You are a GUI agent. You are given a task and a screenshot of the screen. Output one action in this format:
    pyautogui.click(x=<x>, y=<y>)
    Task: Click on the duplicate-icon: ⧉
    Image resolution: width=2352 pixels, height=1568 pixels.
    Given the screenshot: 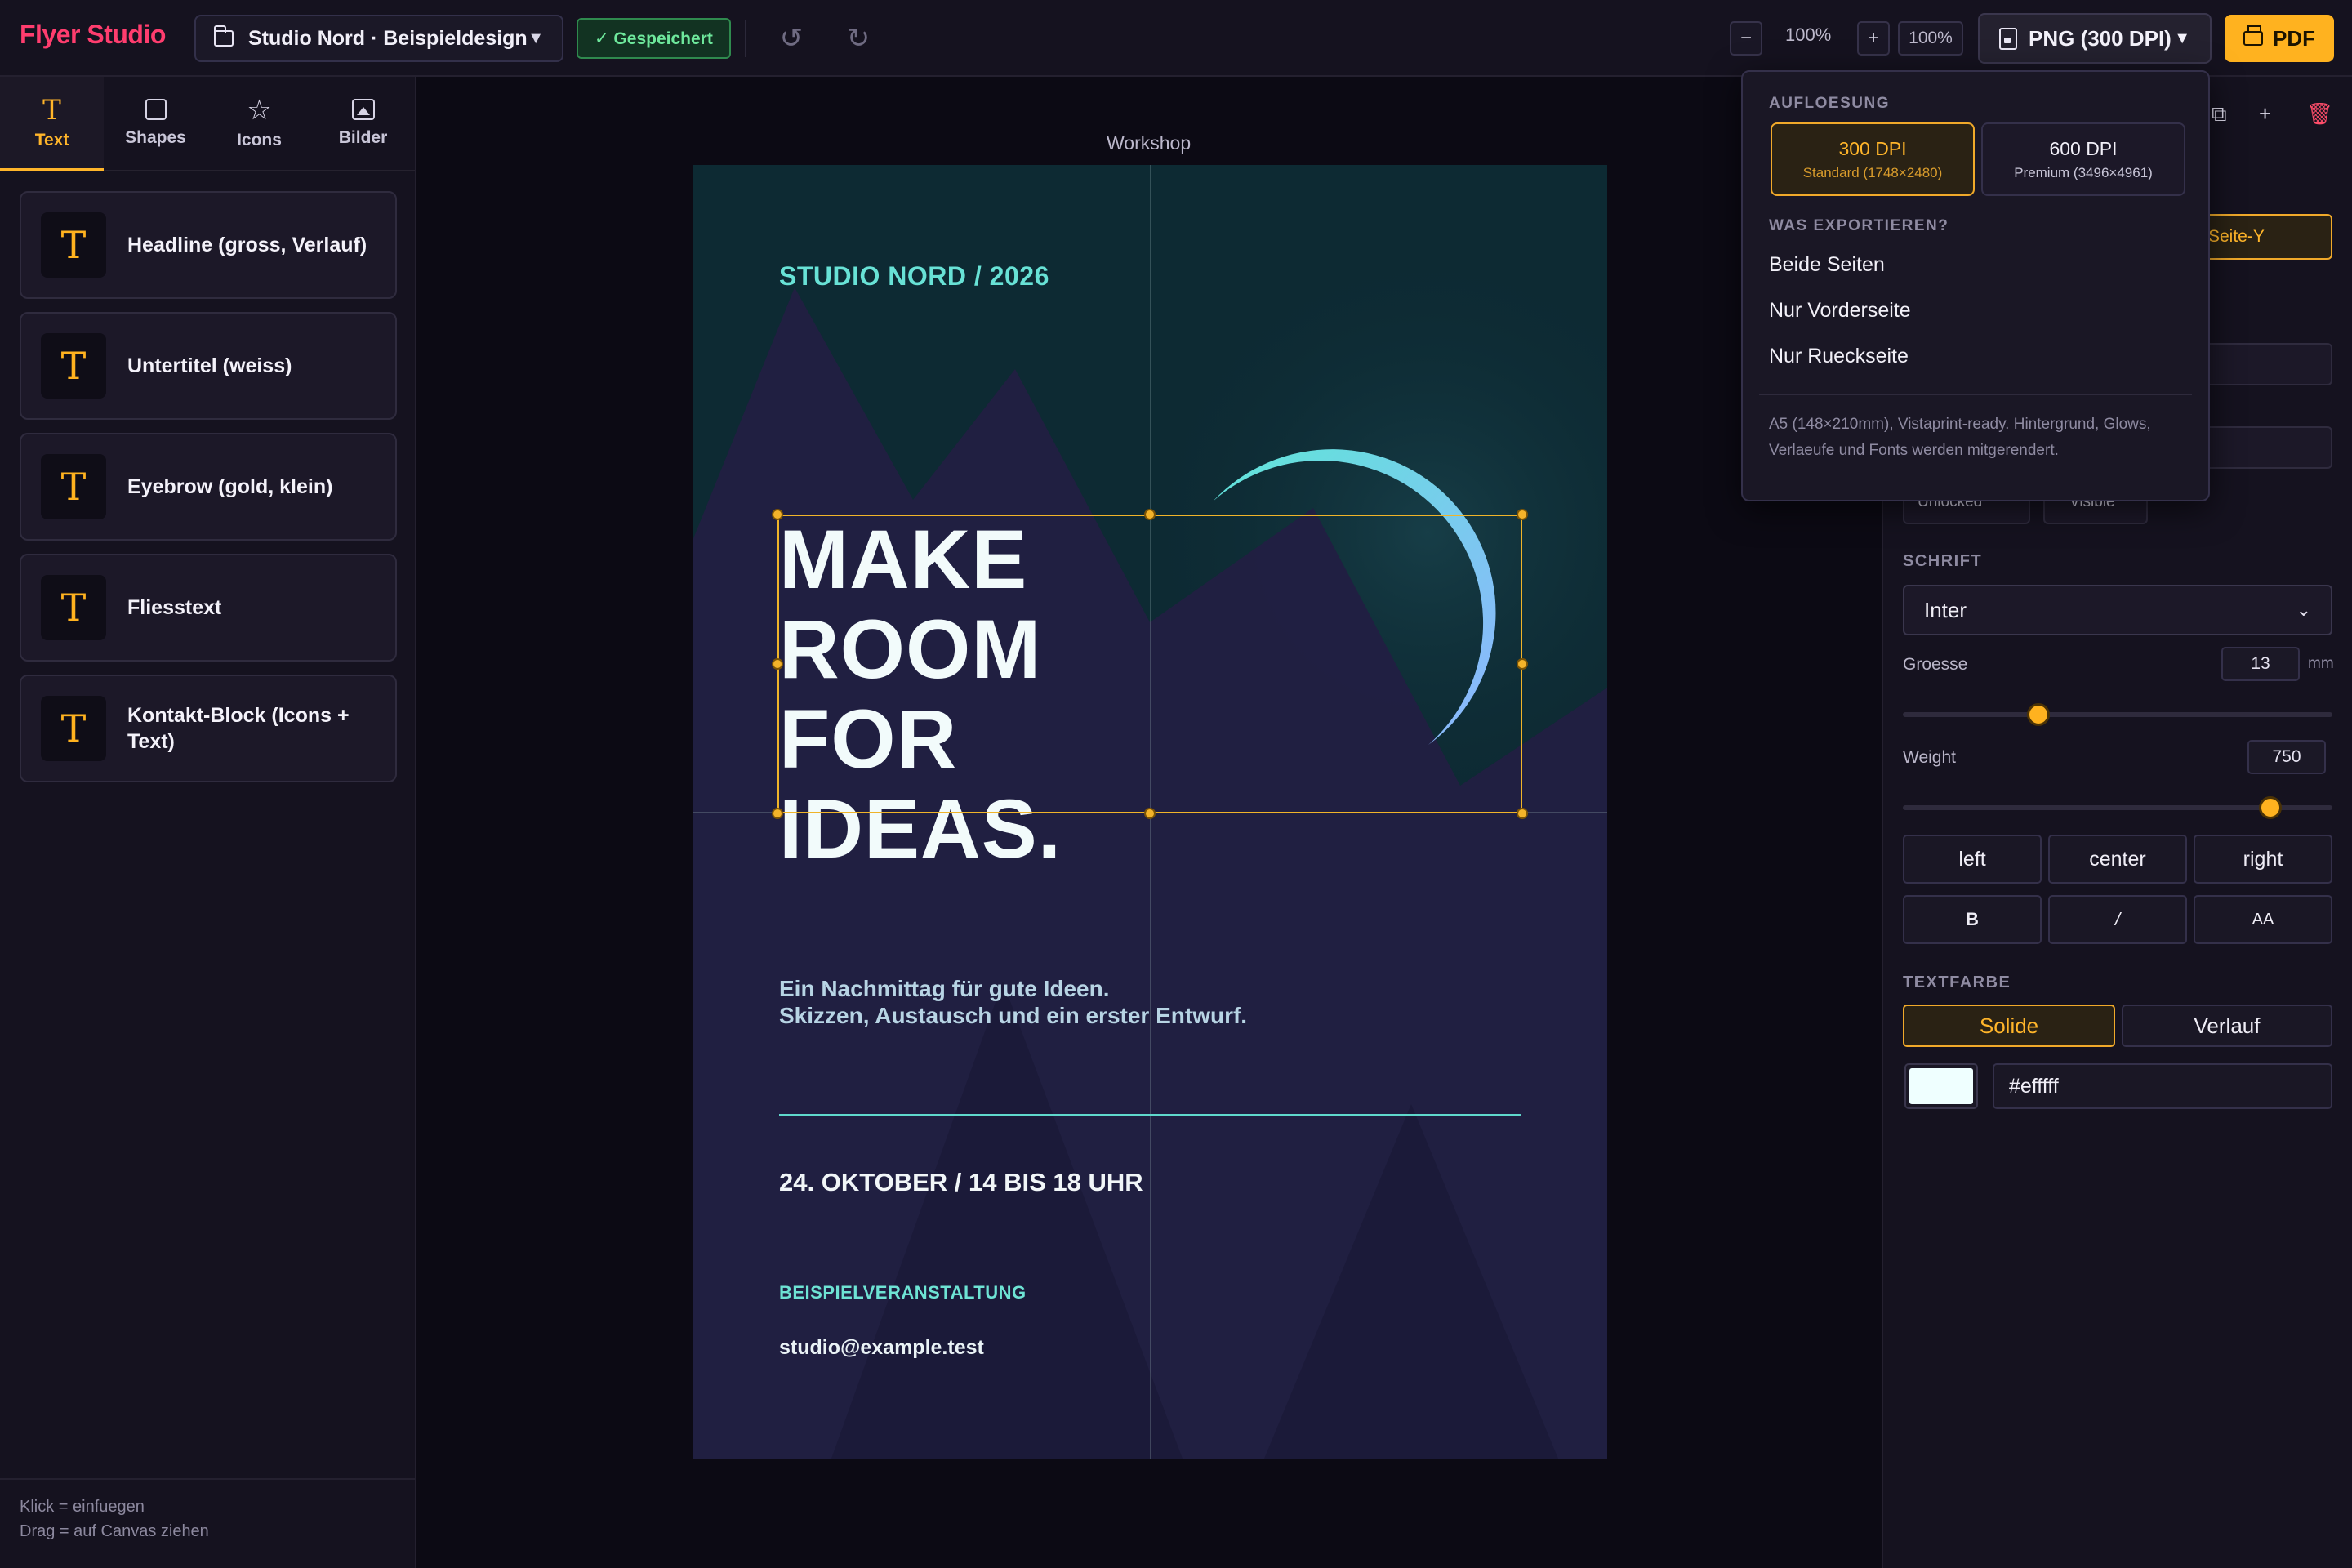 What is the action you would take?
    pyautogui.click(x=2219, y=114)
    